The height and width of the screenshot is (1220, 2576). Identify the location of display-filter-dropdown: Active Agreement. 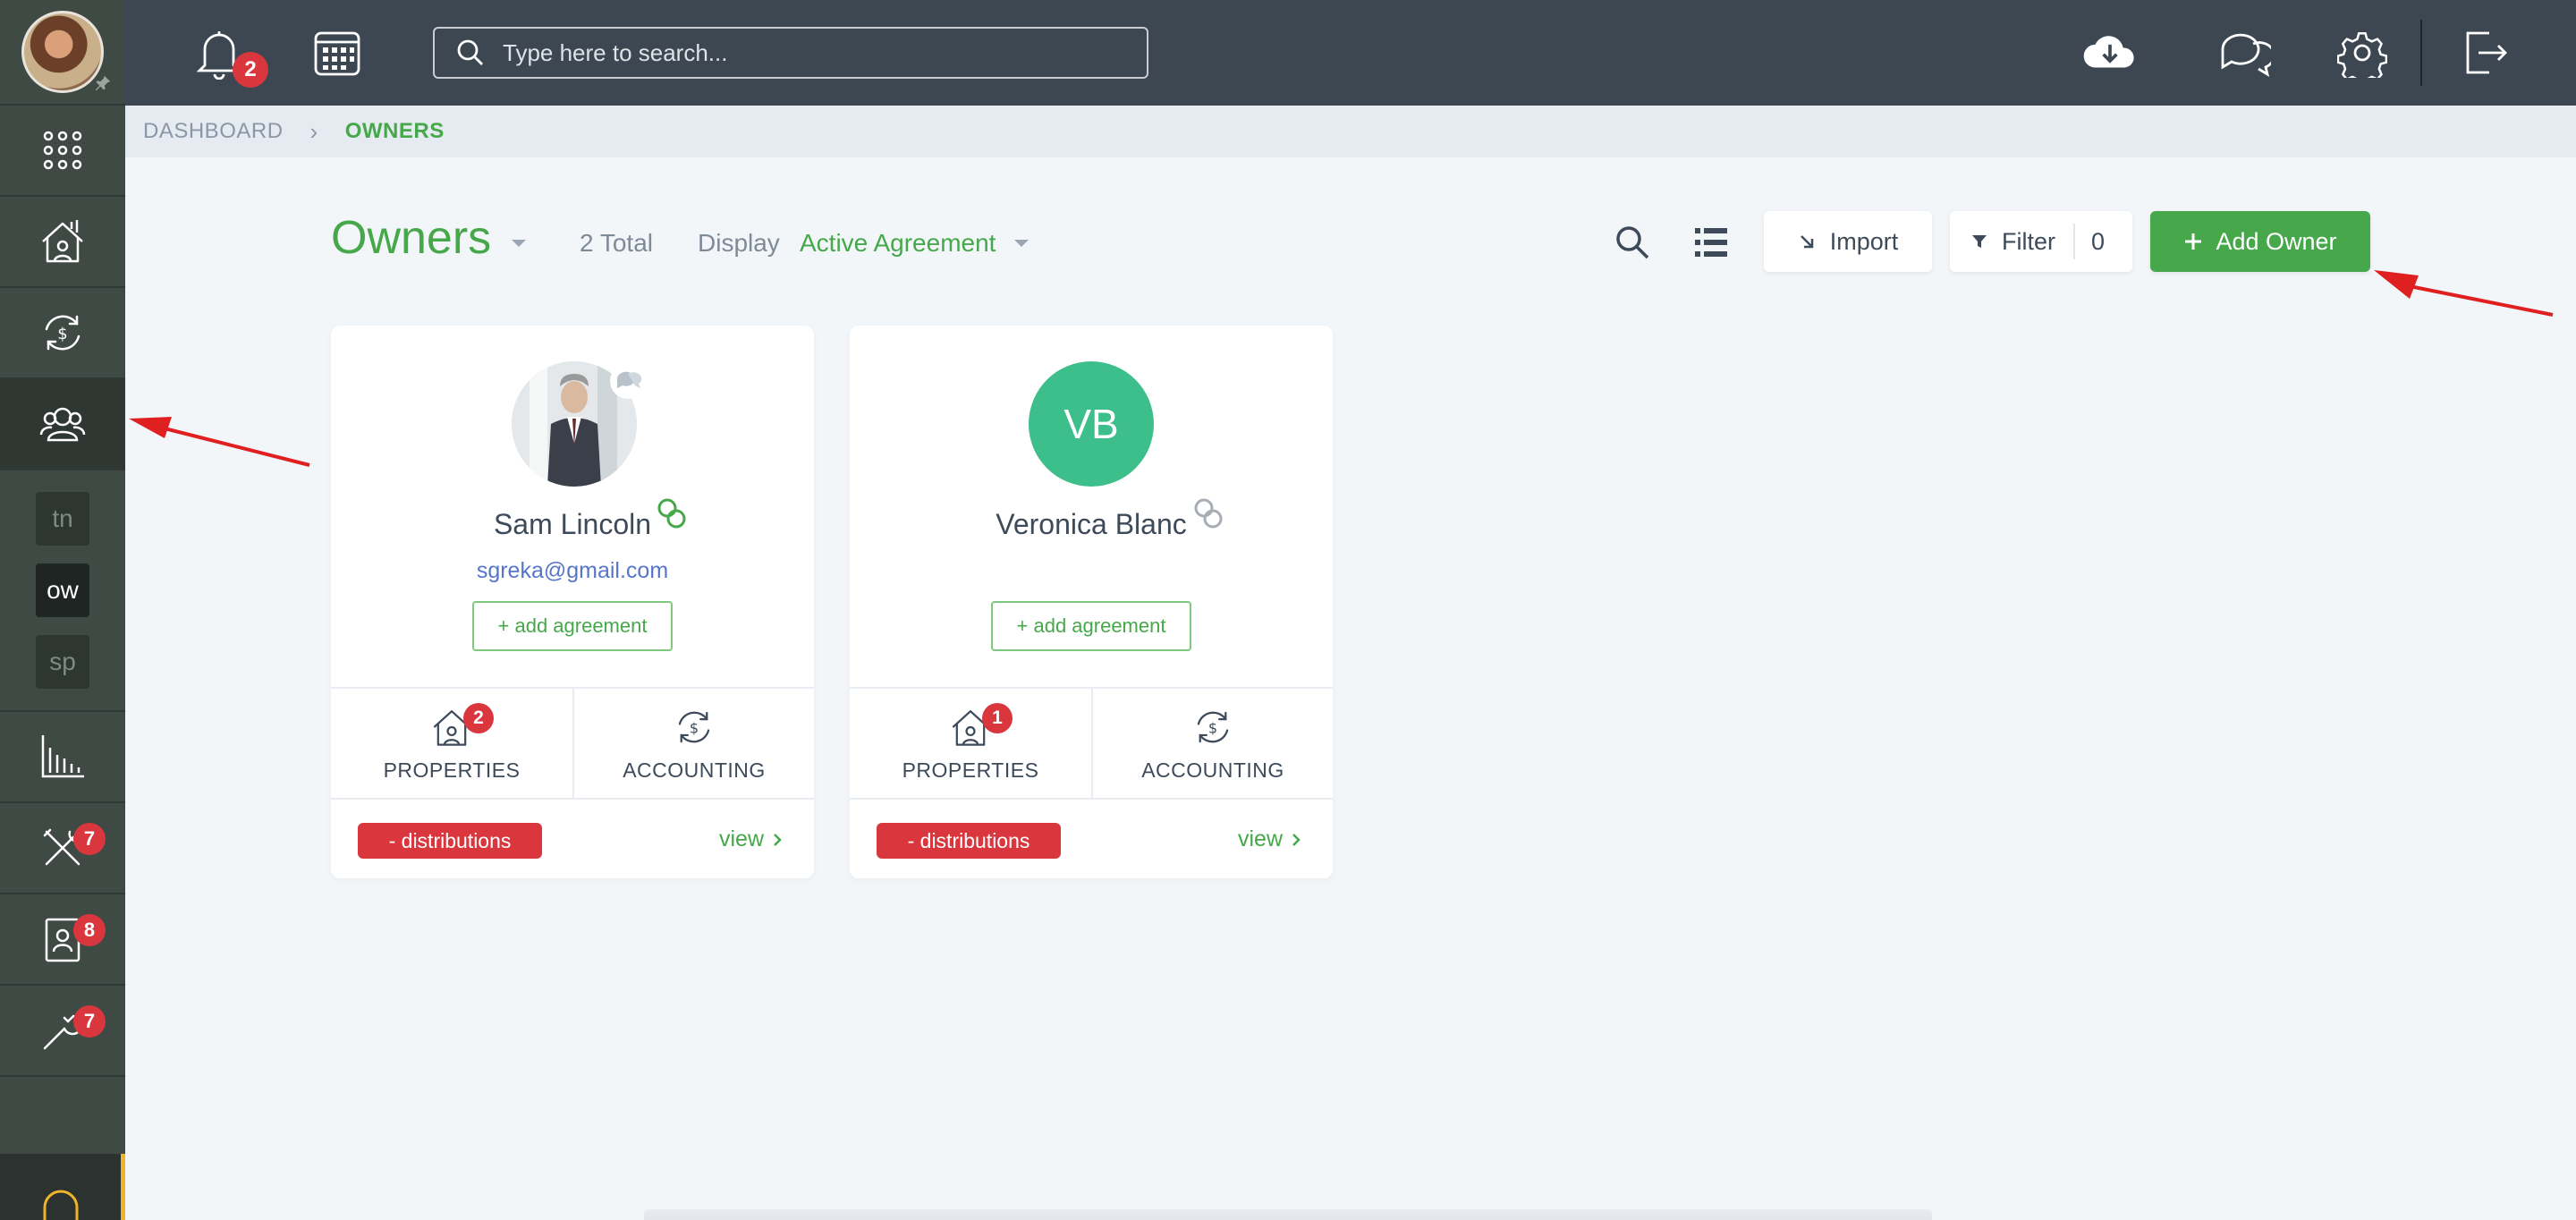
(898, 243).